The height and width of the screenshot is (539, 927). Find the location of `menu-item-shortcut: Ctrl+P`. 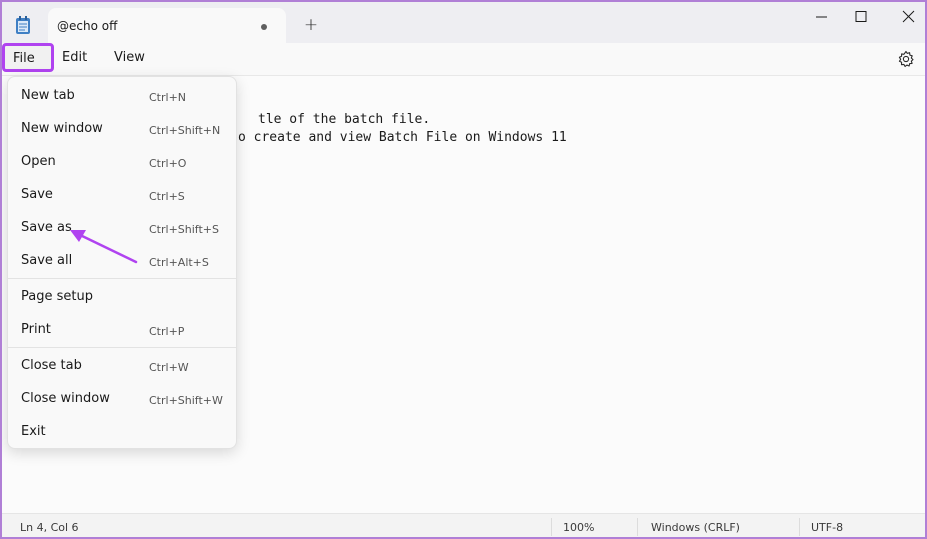

menu-item-shortcut: Ctrl+P is located at coordinates (167, 331).